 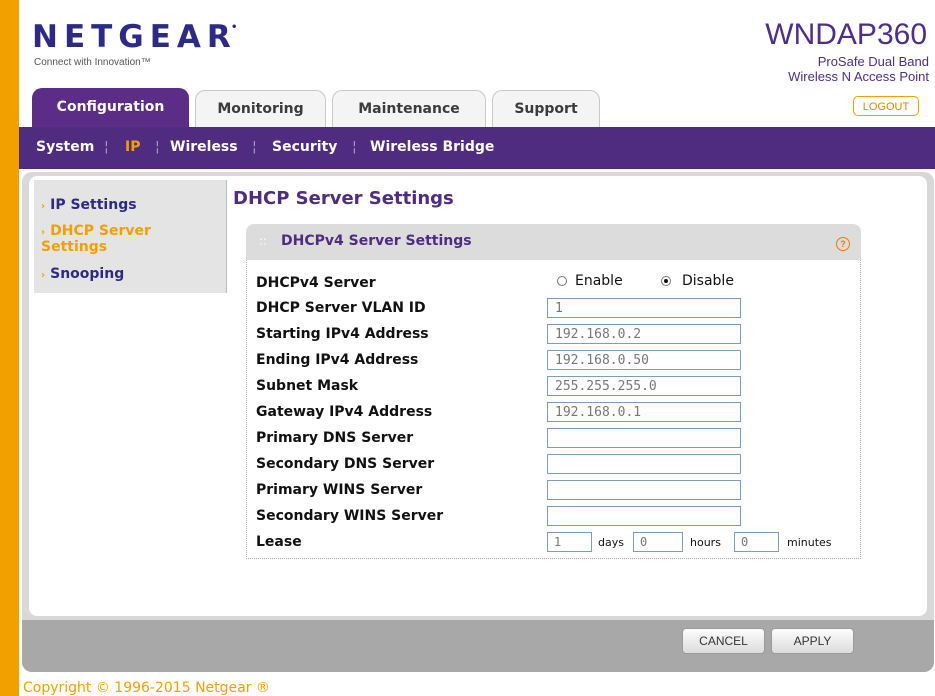 What do you see at coordinates (644, 334) in the screenshot?
I see `starting-ip-input: 192.168.0.2` at bounding box center [644, 334].